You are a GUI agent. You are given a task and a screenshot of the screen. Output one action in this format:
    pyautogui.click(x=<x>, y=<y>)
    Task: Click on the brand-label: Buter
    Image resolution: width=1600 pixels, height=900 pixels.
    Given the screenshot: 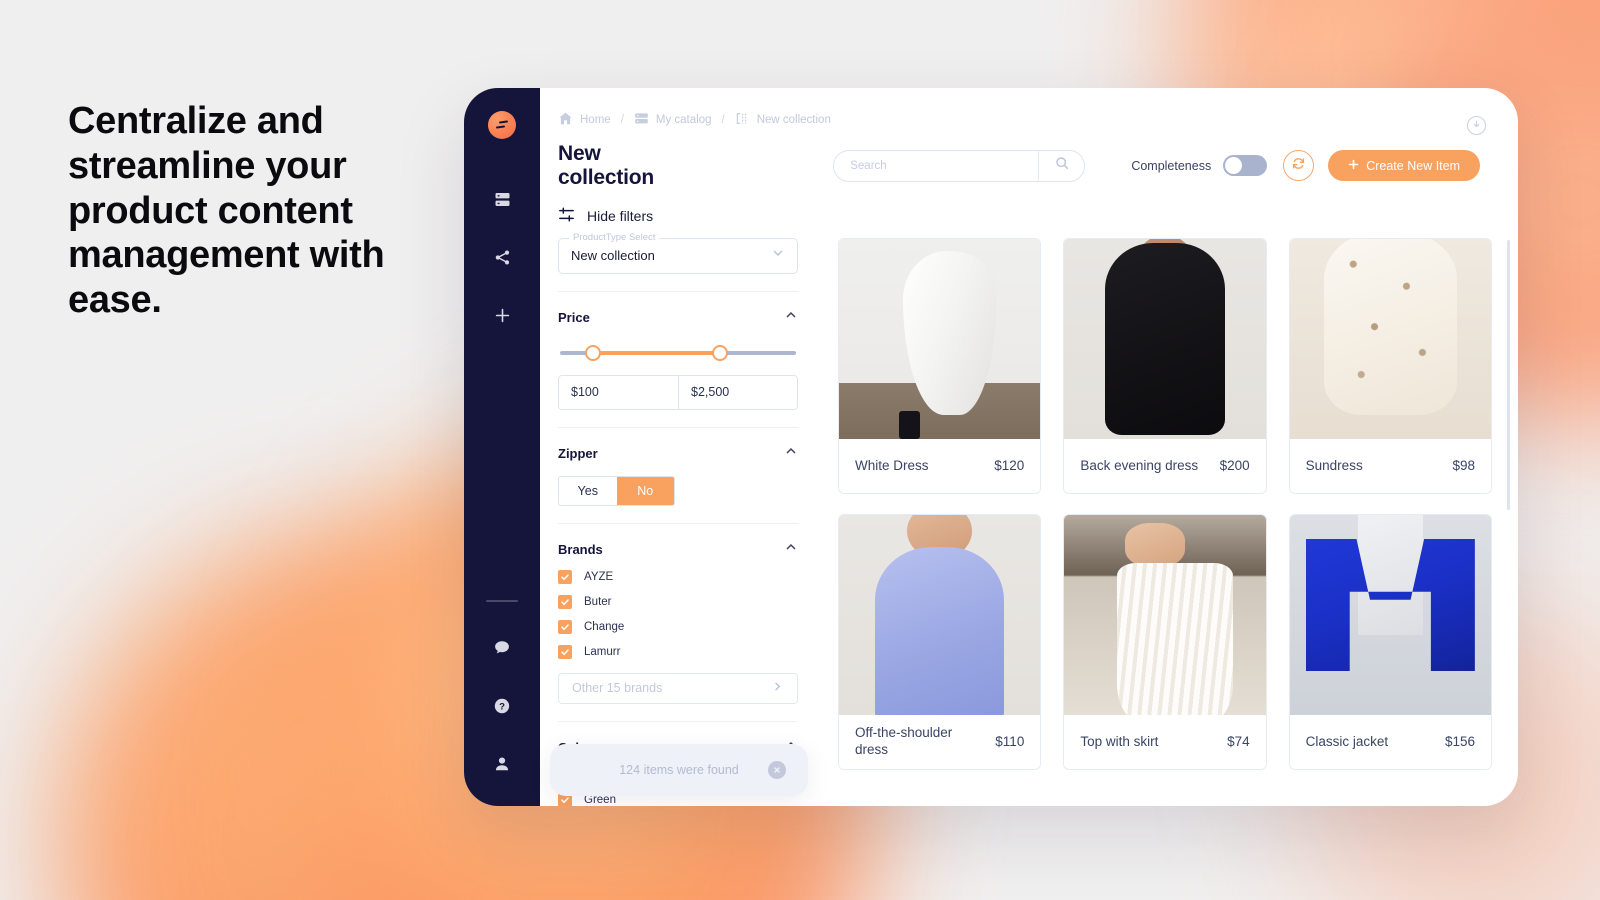 What is the action you would take?
    pyautogui.click(x=598, y=601)
    